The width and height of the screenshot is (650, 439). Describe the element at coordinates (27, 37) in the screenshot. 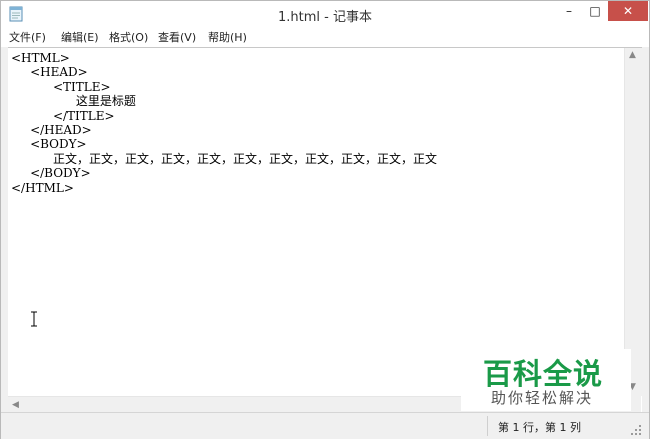

I see `menu-file: 文件(F)` at that location.